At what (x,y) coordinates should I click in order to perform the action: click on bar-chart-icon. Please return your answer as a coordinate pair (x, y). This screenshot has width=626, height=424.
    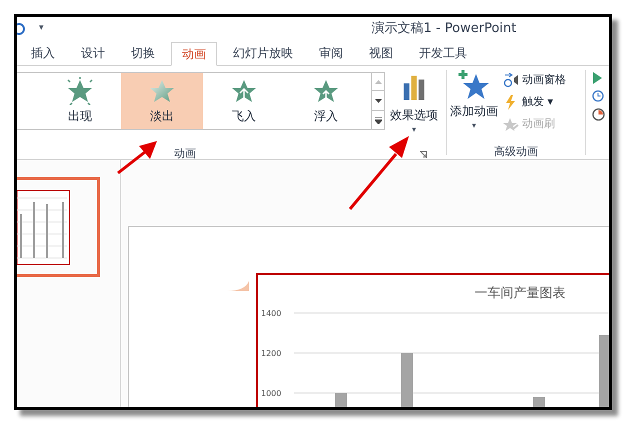
    Looking at the image, I should click on (414, 87).